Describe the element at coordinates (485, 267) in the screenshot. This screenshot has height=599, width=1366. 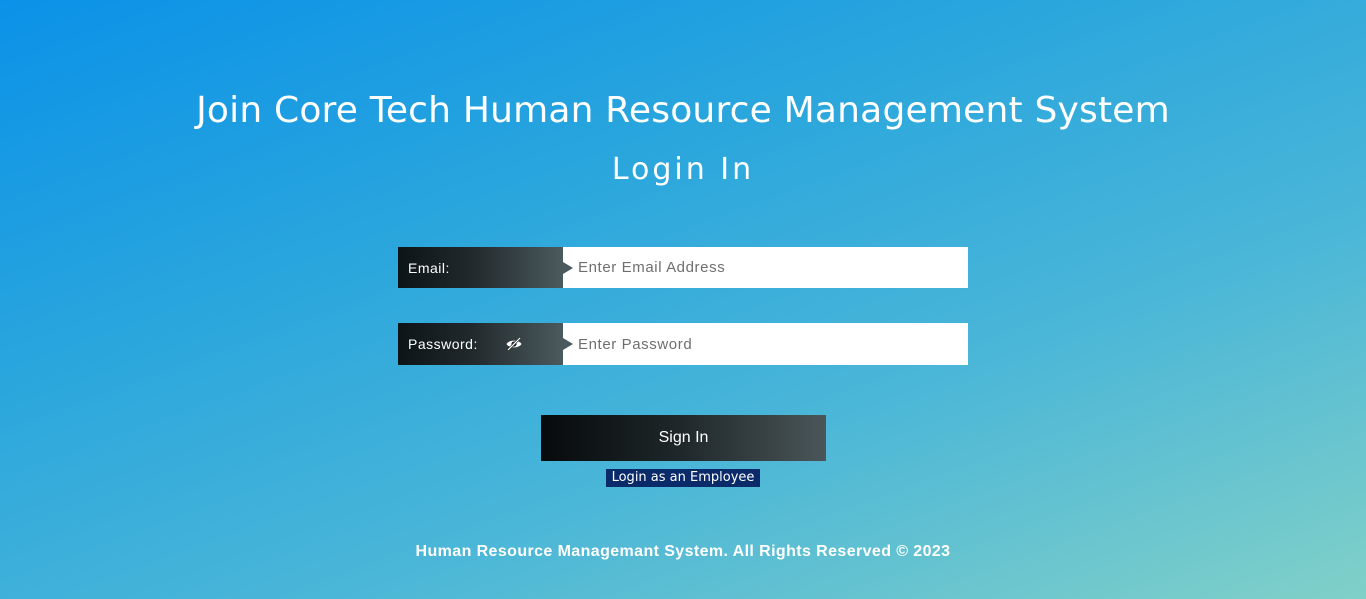
I see `email-label: Email:` at that location.